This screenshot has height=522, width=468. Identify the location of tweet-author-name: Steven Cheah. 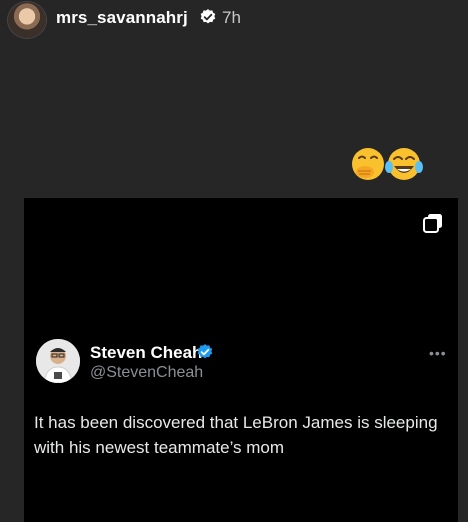
(146, 353).